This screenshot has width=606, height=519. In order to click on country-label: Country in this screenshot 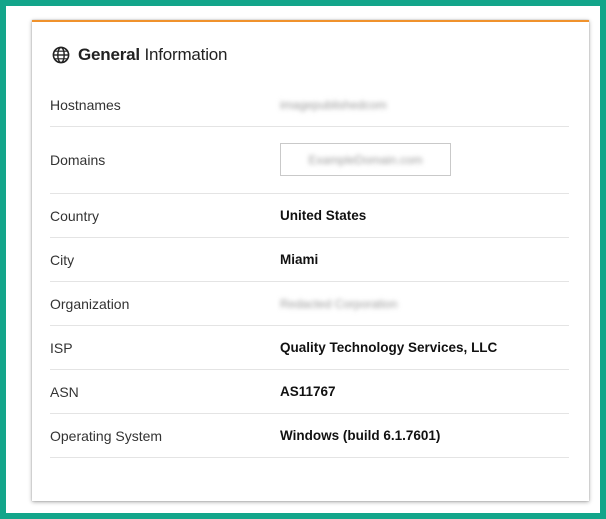, I will do `click(75, 216)`.